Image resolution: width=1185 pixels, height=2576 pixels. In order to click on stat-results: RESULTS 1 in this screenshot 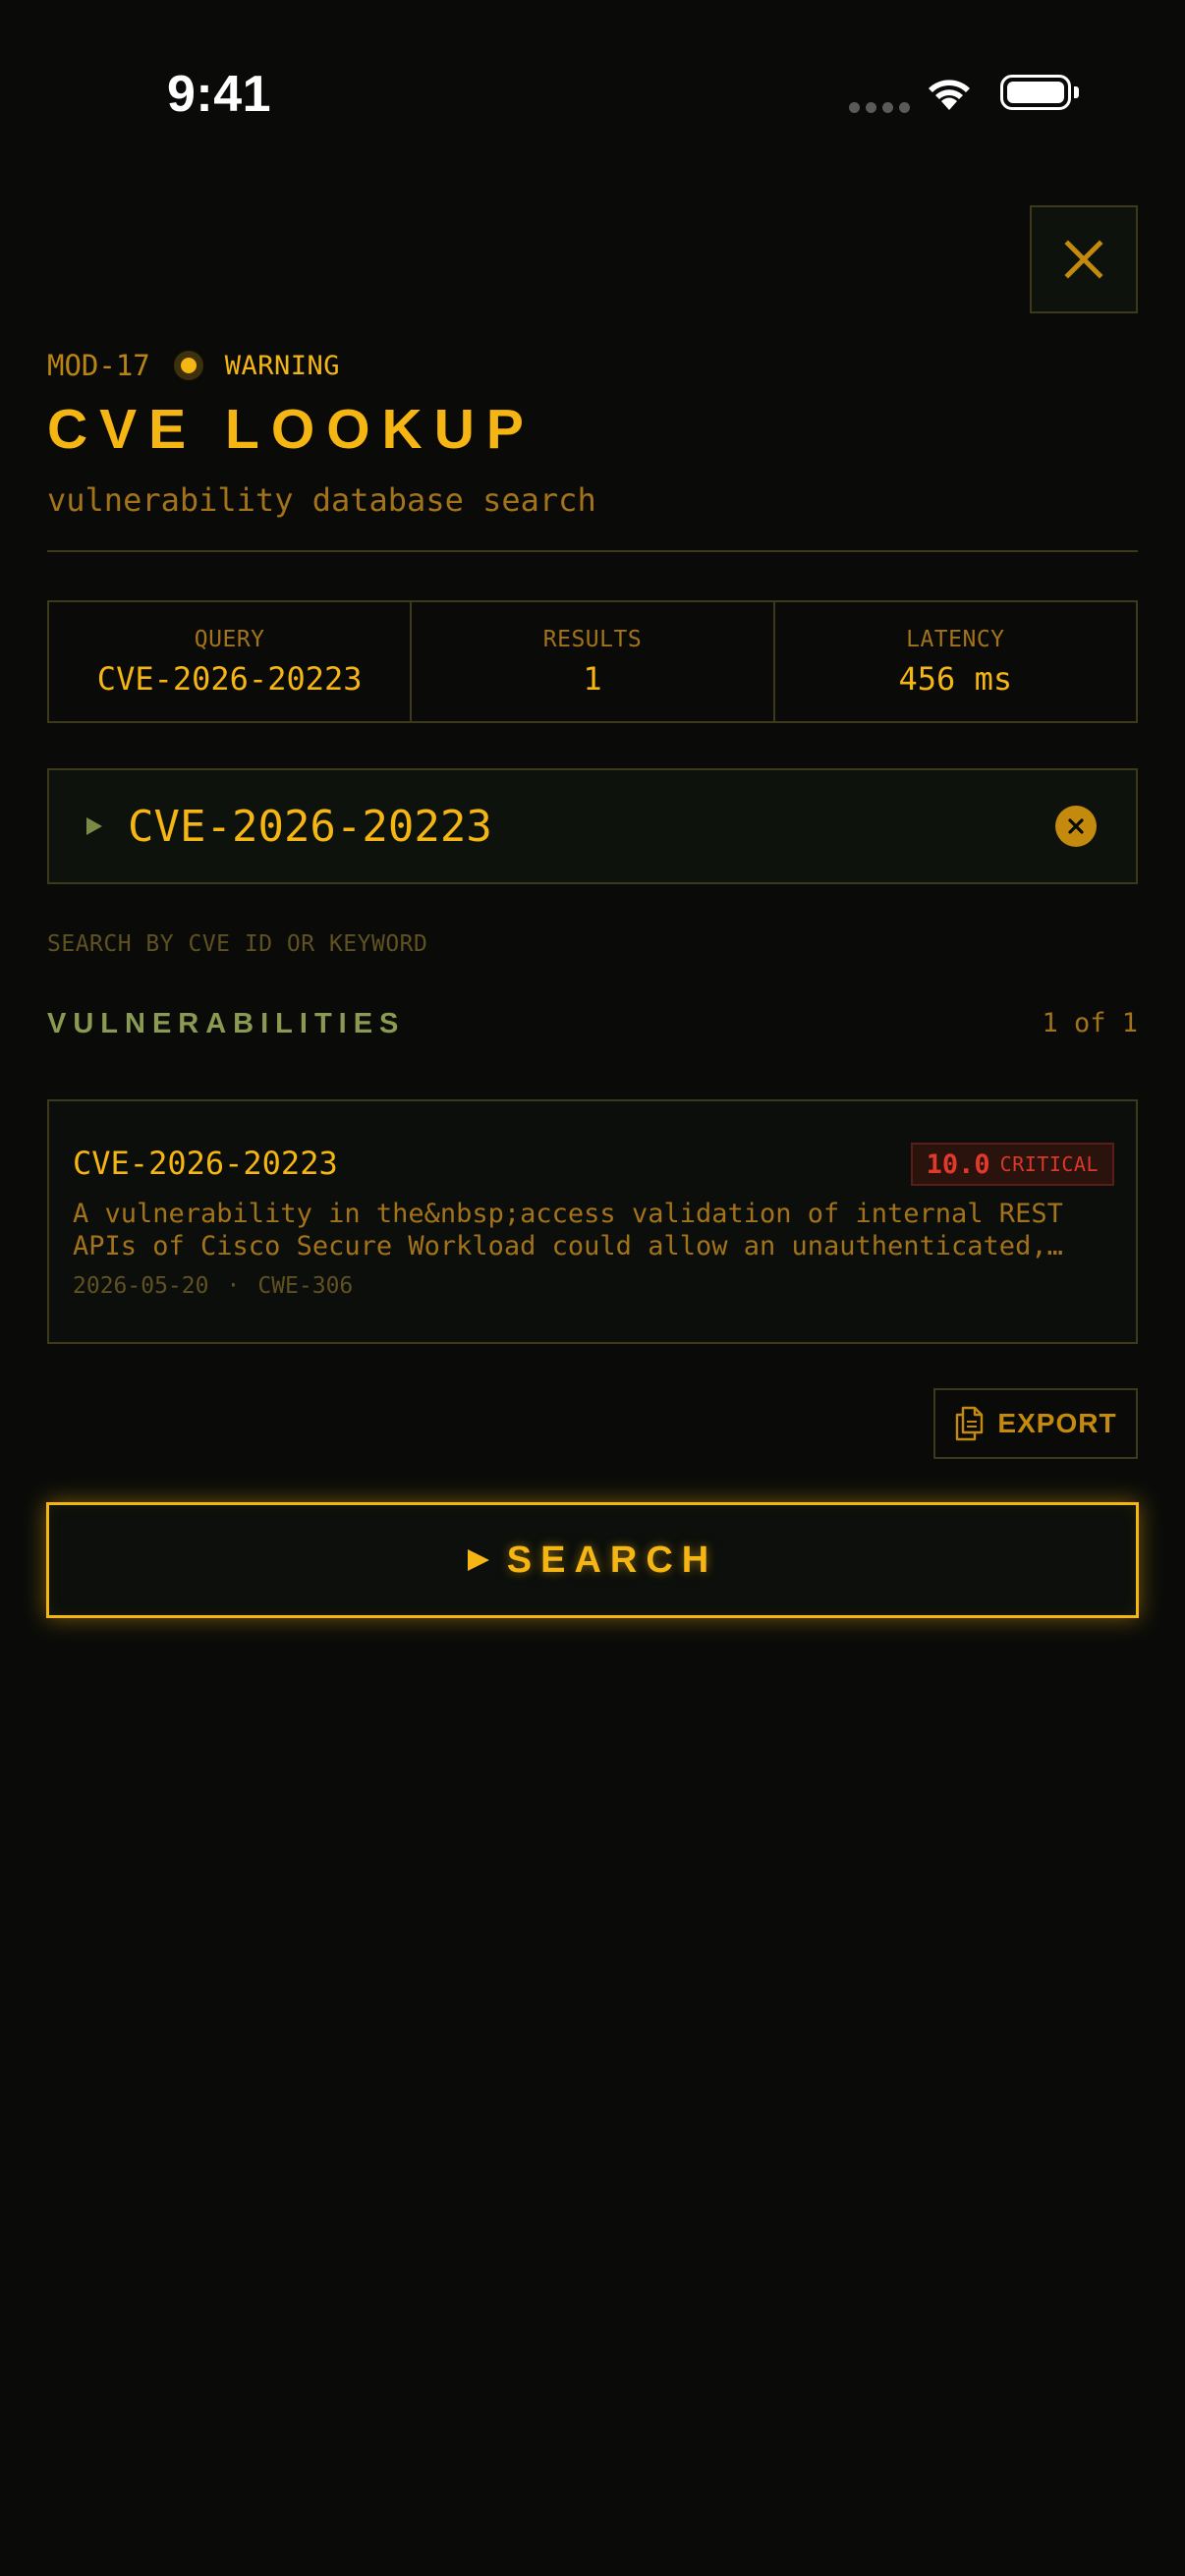, I will do `click(594, 661)`.